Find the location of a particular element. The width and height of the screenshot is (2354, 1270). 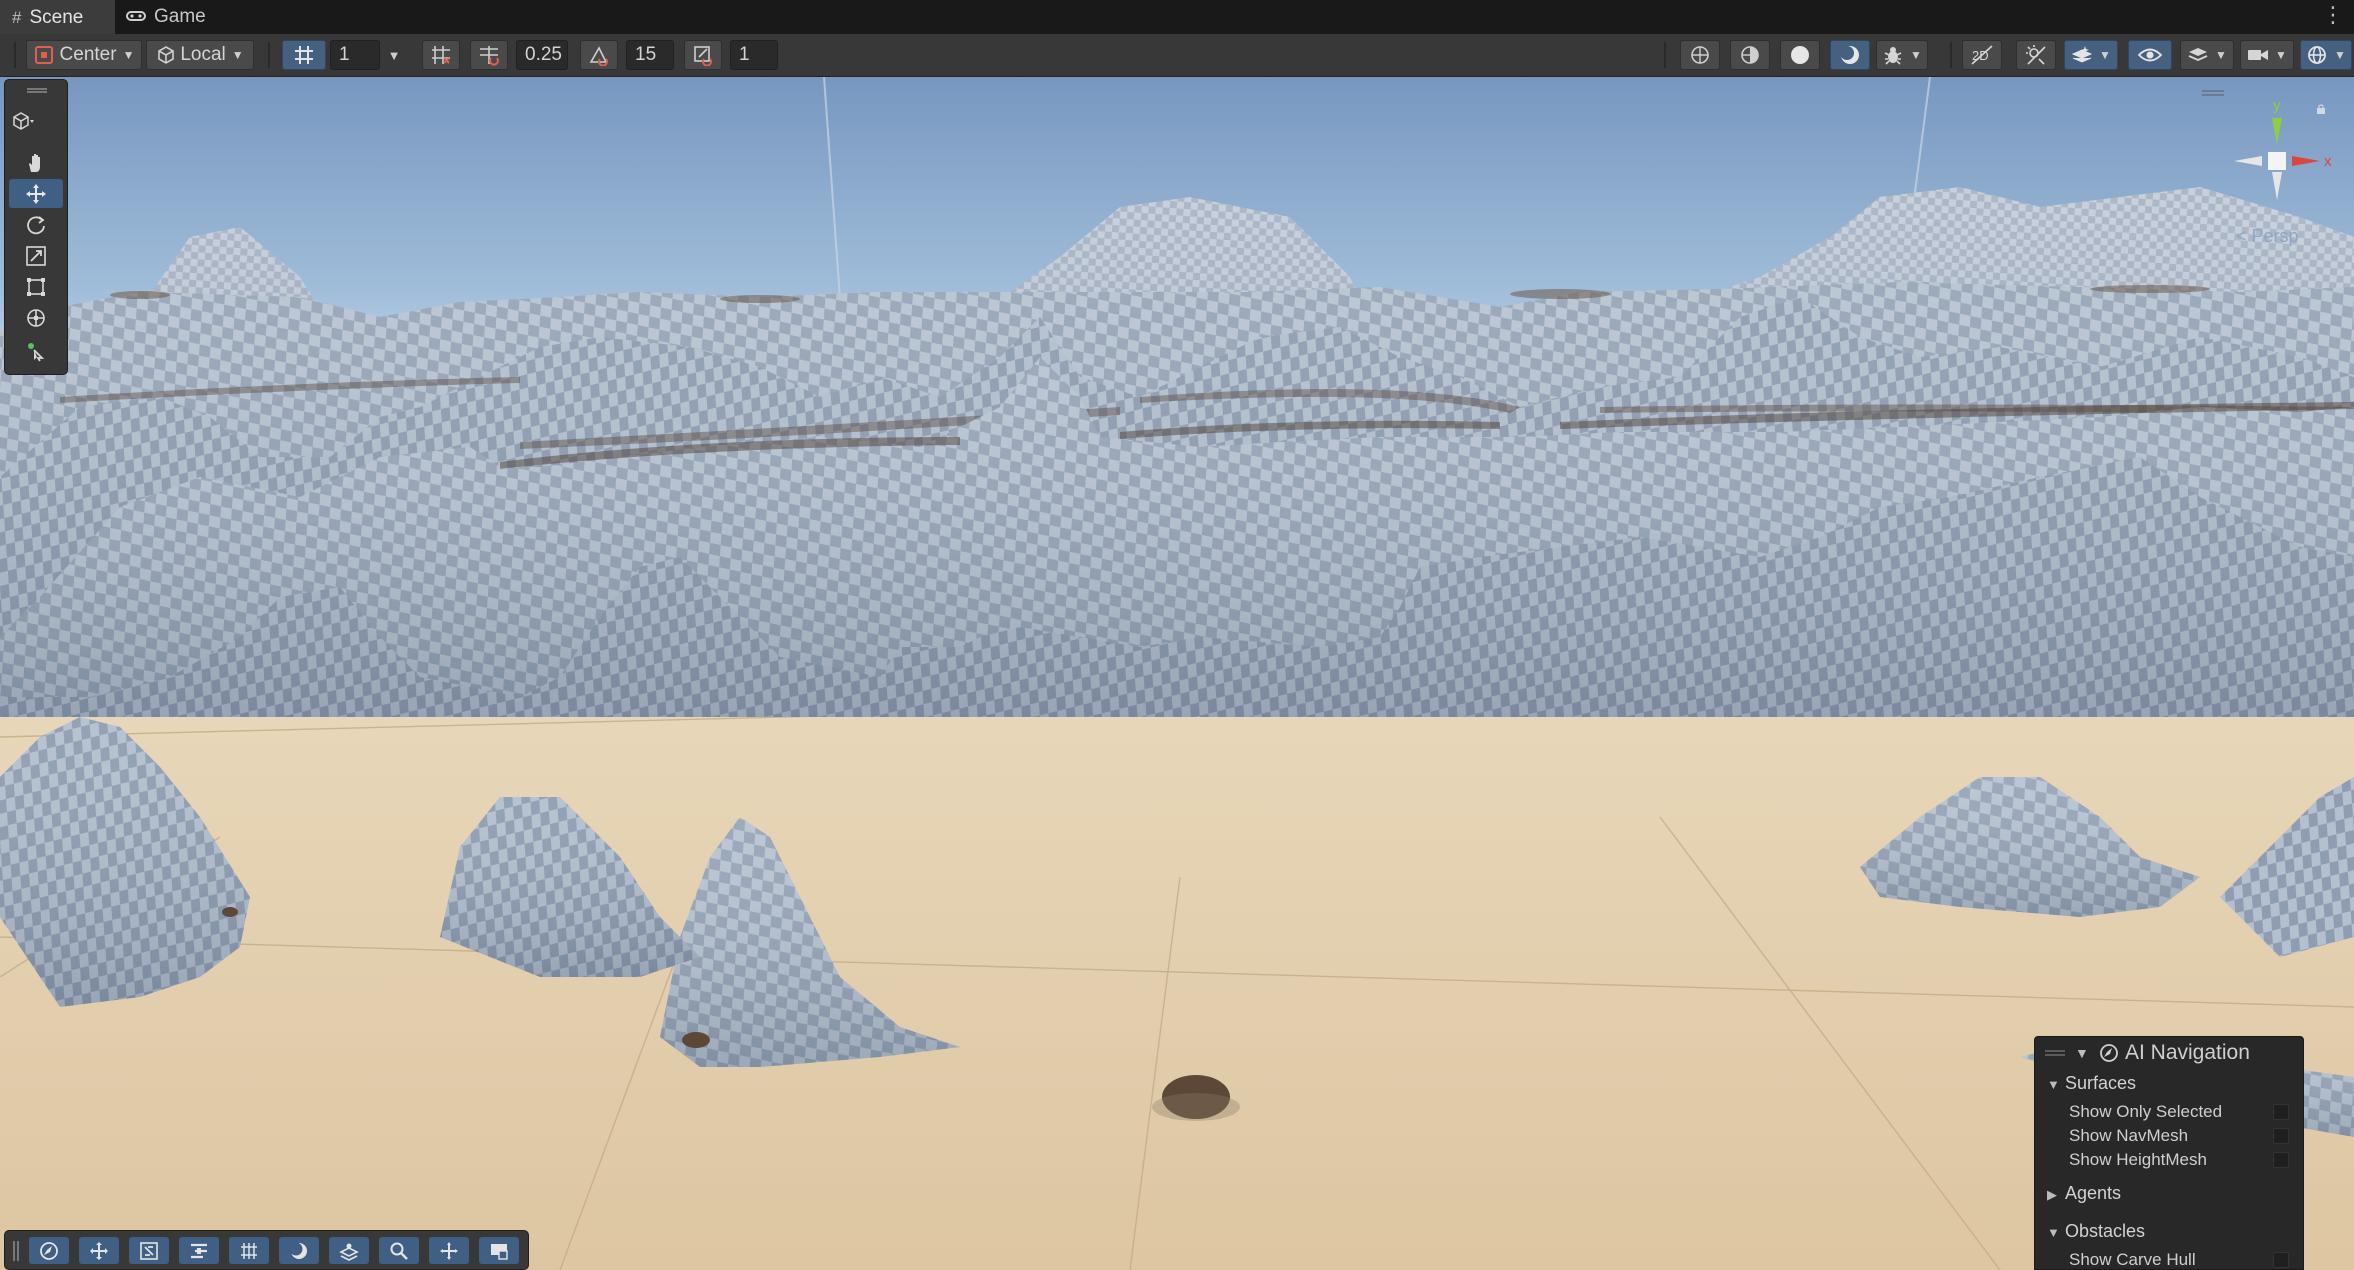

rotate-snap-field: 15 is located at coordinates (650, 55).